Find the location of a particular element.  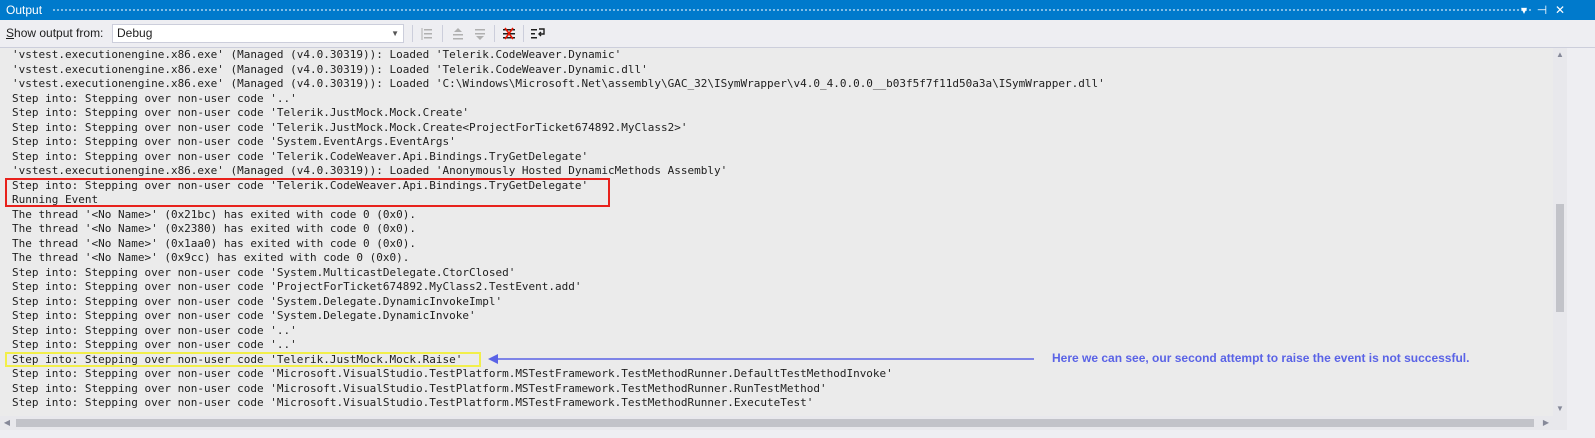

go-to-next-message-button is located at coordinates (480, 33).